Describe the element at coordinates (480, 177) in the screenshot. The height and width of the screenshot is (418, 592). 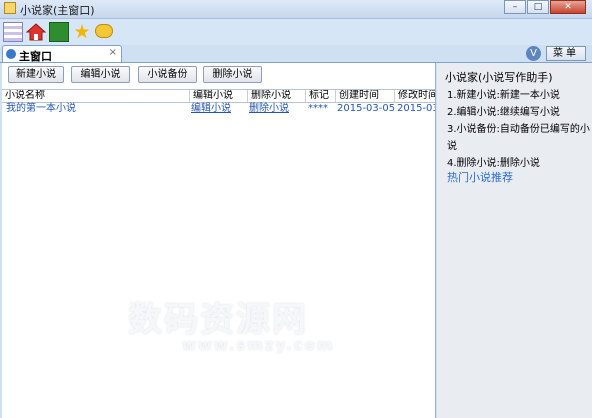
I see `hot-novels-link: 热门小说推荐` at that location.